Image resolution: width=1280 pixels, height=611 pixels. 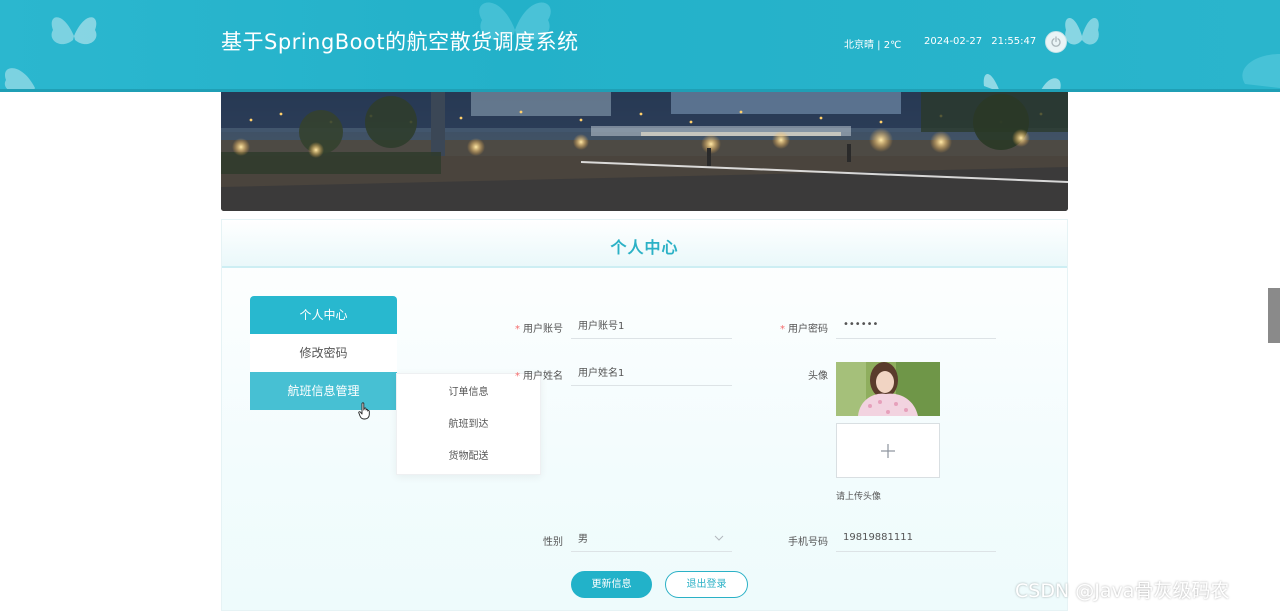 I want to click on name-label: * 用户姓名, so click(x=523, y=374).